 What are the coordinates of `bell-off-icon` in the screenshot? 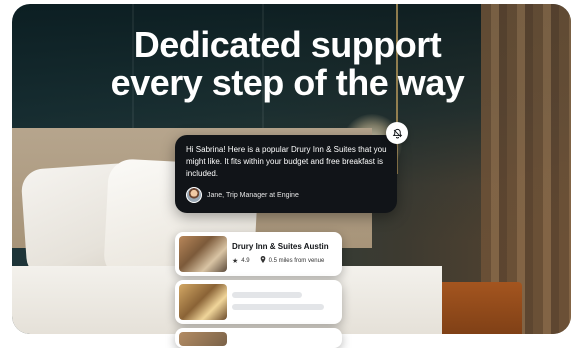 It's located at (397, 133).